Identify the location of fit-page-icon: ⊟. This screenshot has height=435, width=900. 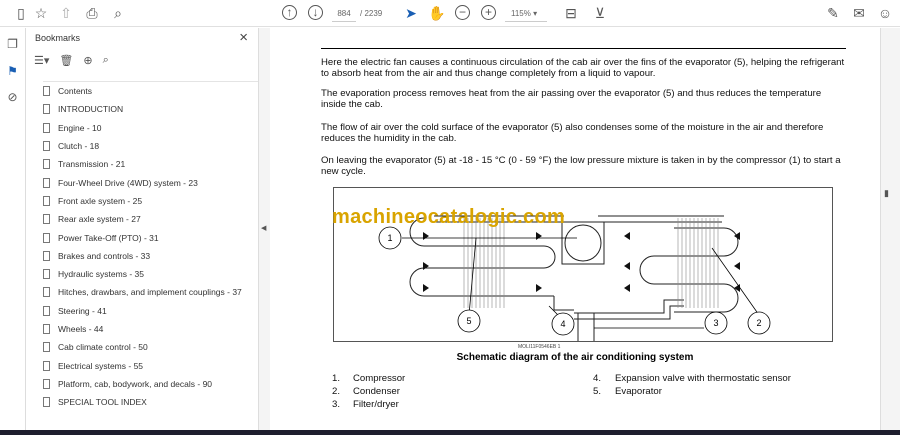
(571, 13).